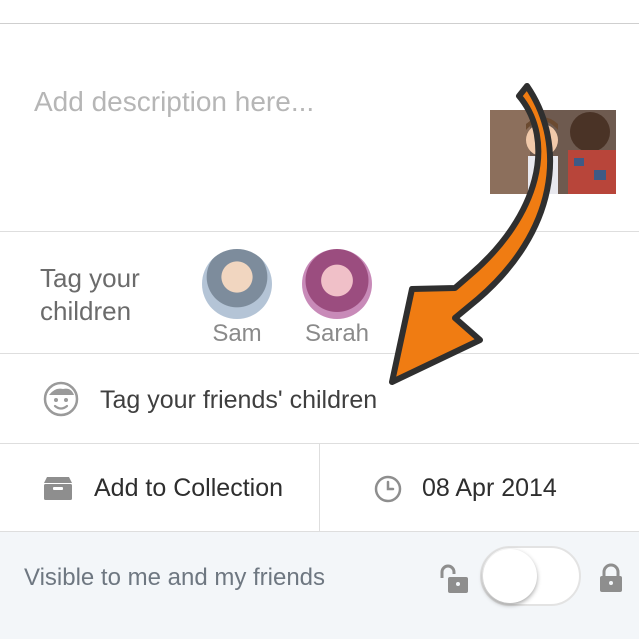 The image size is (639, 639). Describe the element at coordinates (237, 333) in the screenshot. I see `child-name: Sam` at that location.